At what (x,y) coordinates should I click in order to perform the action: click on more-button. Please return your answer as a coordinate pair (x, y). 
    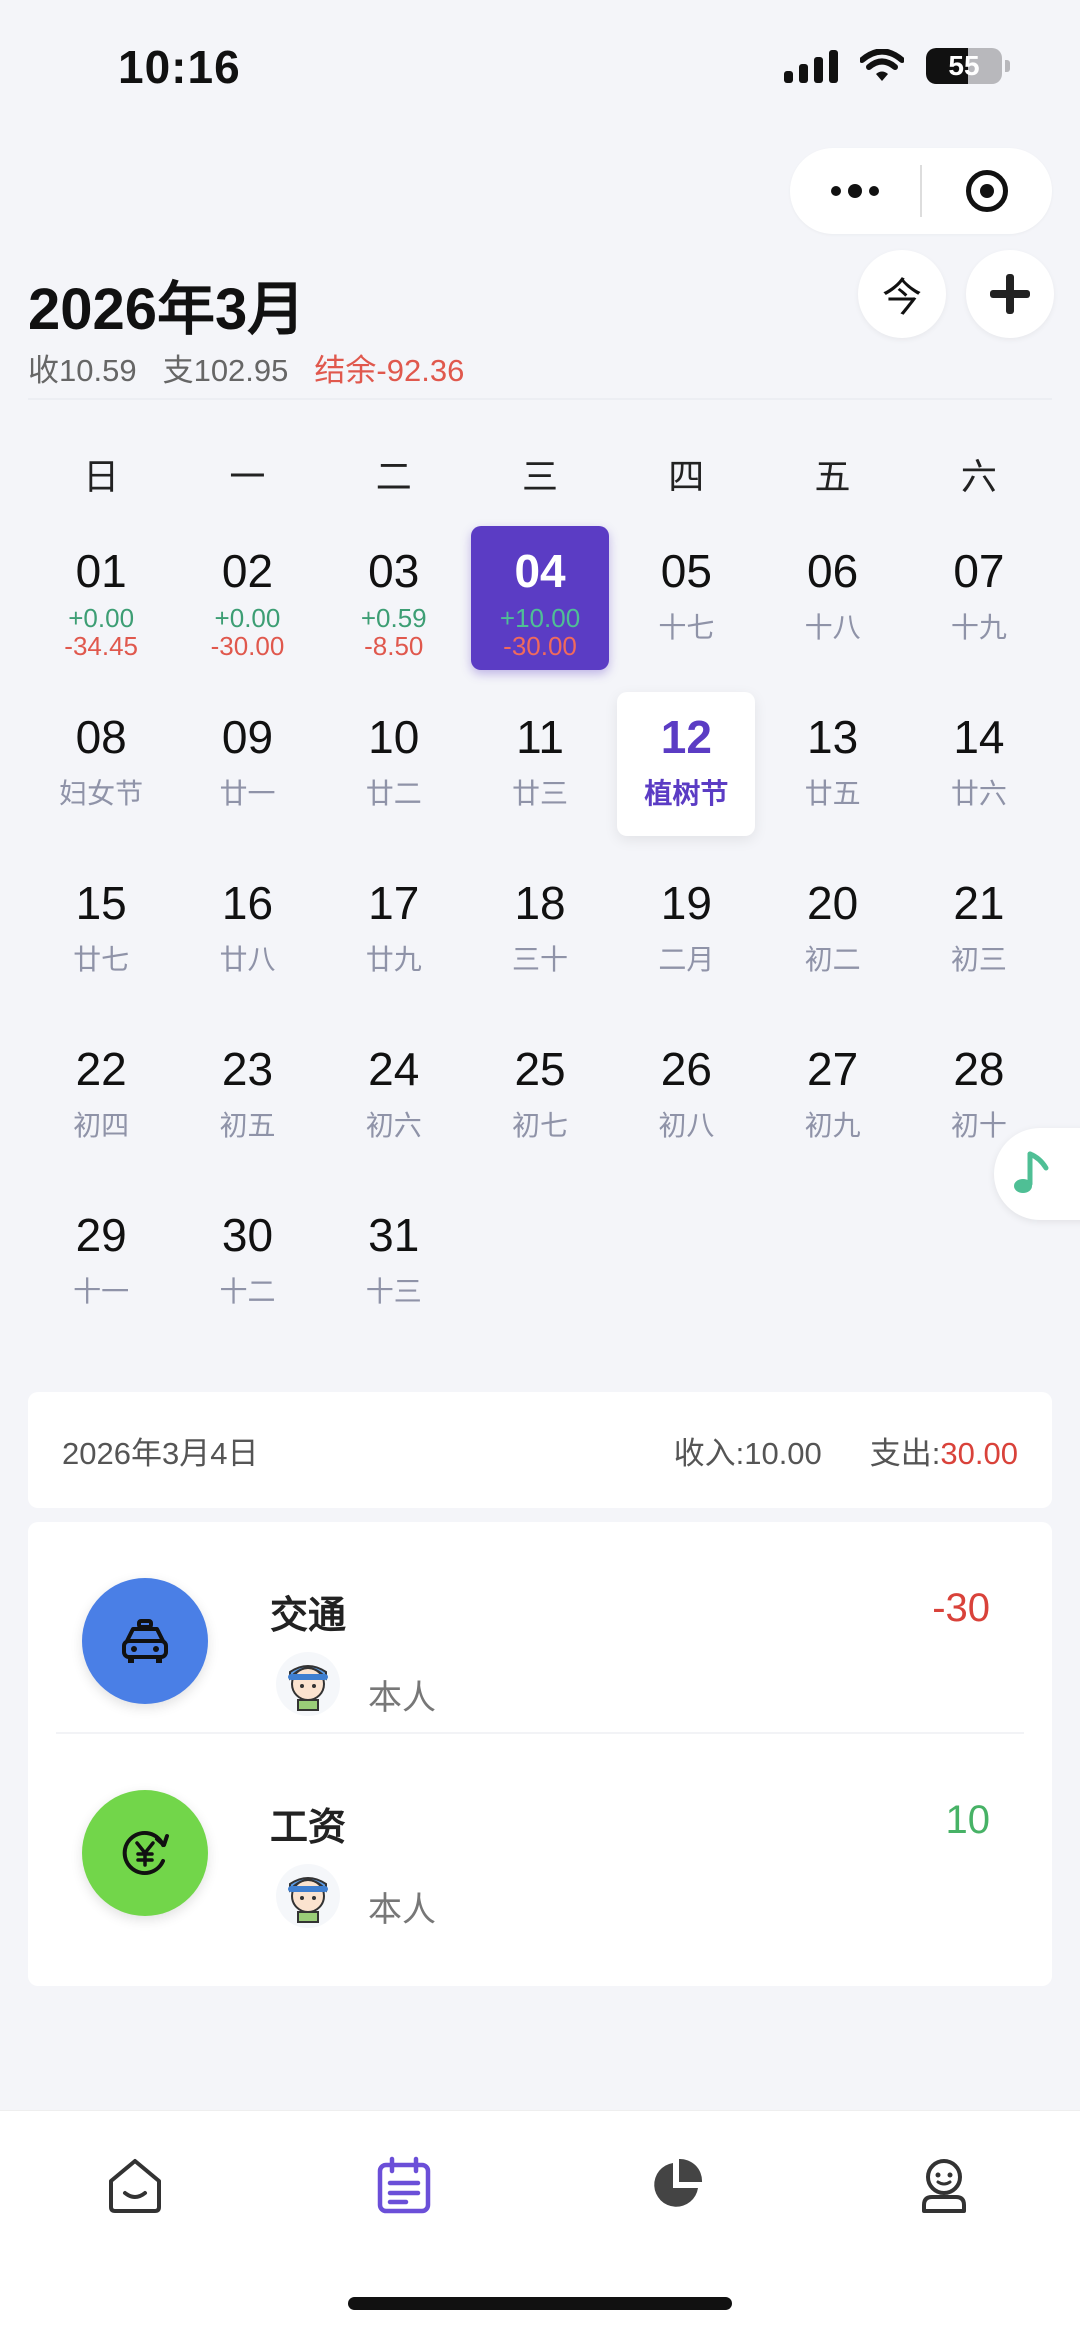
    Looking at the image, I should click on (855, 191).